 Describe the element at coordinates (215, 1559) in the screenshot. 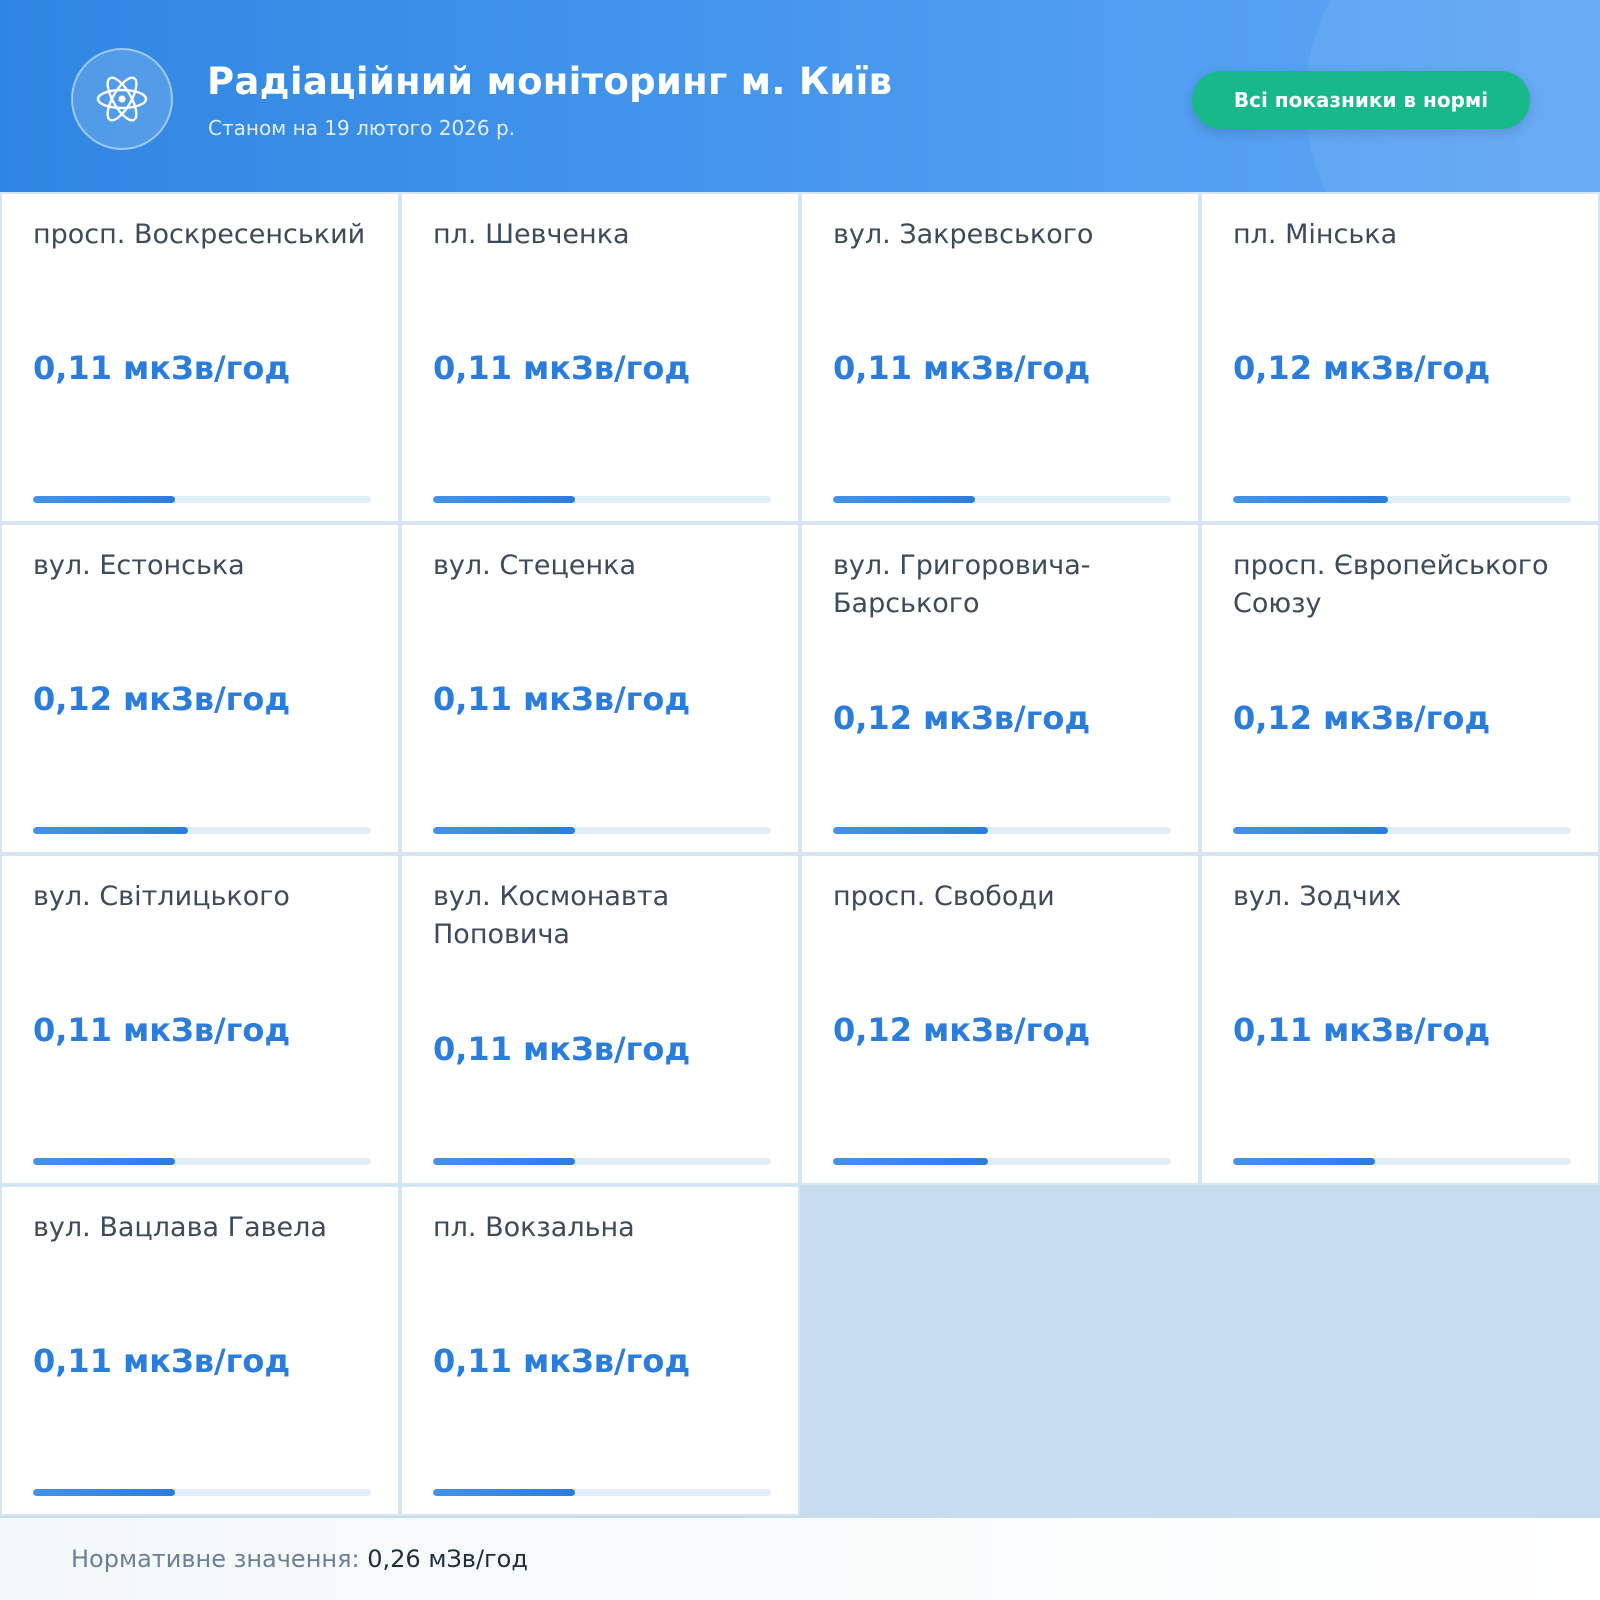

I see `norm-label: Нормативне значення:` at that location.